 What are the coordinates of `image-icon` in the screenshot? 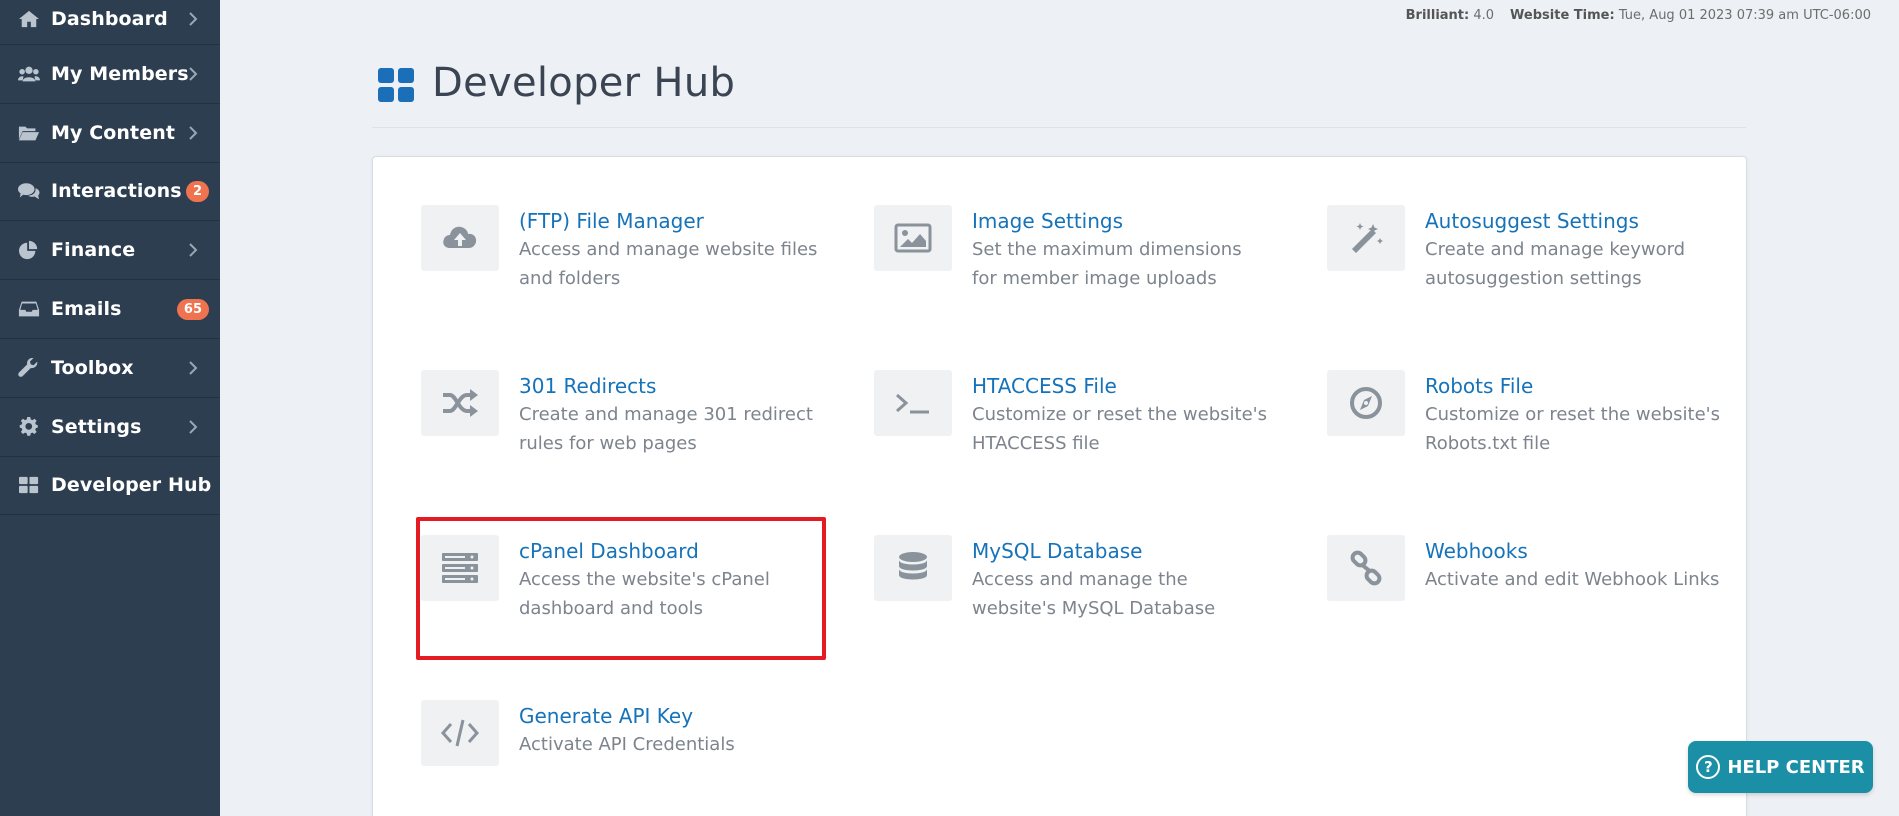 It's located at (913, 238).